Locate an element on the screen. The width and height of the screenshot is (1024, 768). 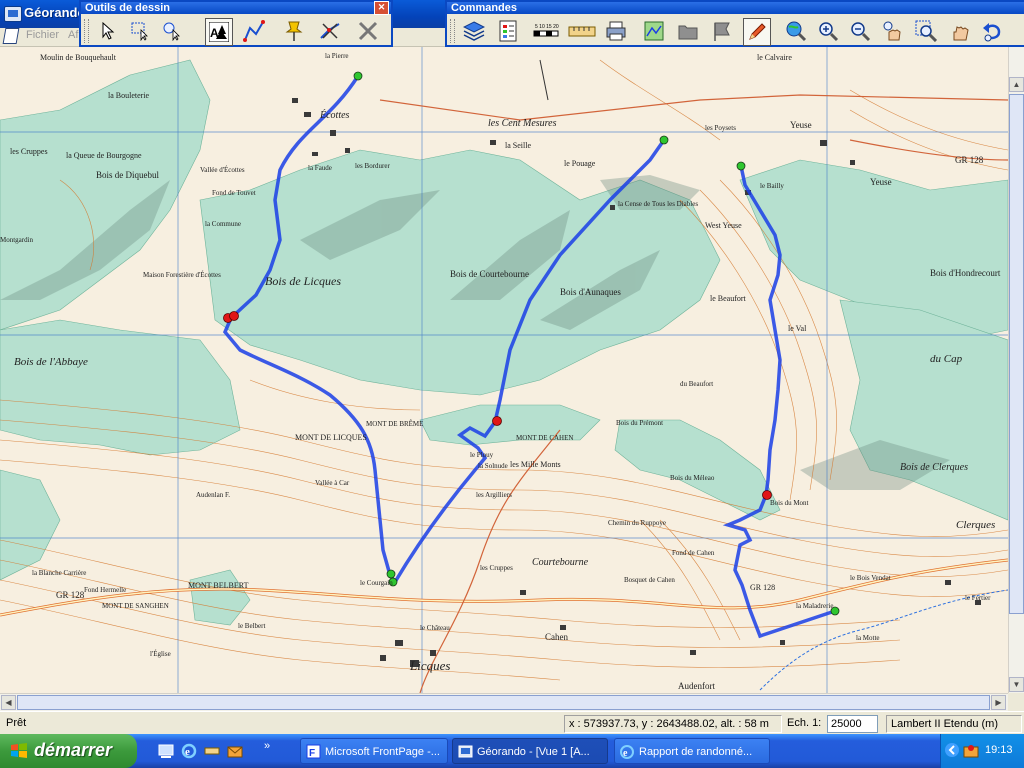
map-place-label: les Mille Monts is located at coordinates (535, 464).